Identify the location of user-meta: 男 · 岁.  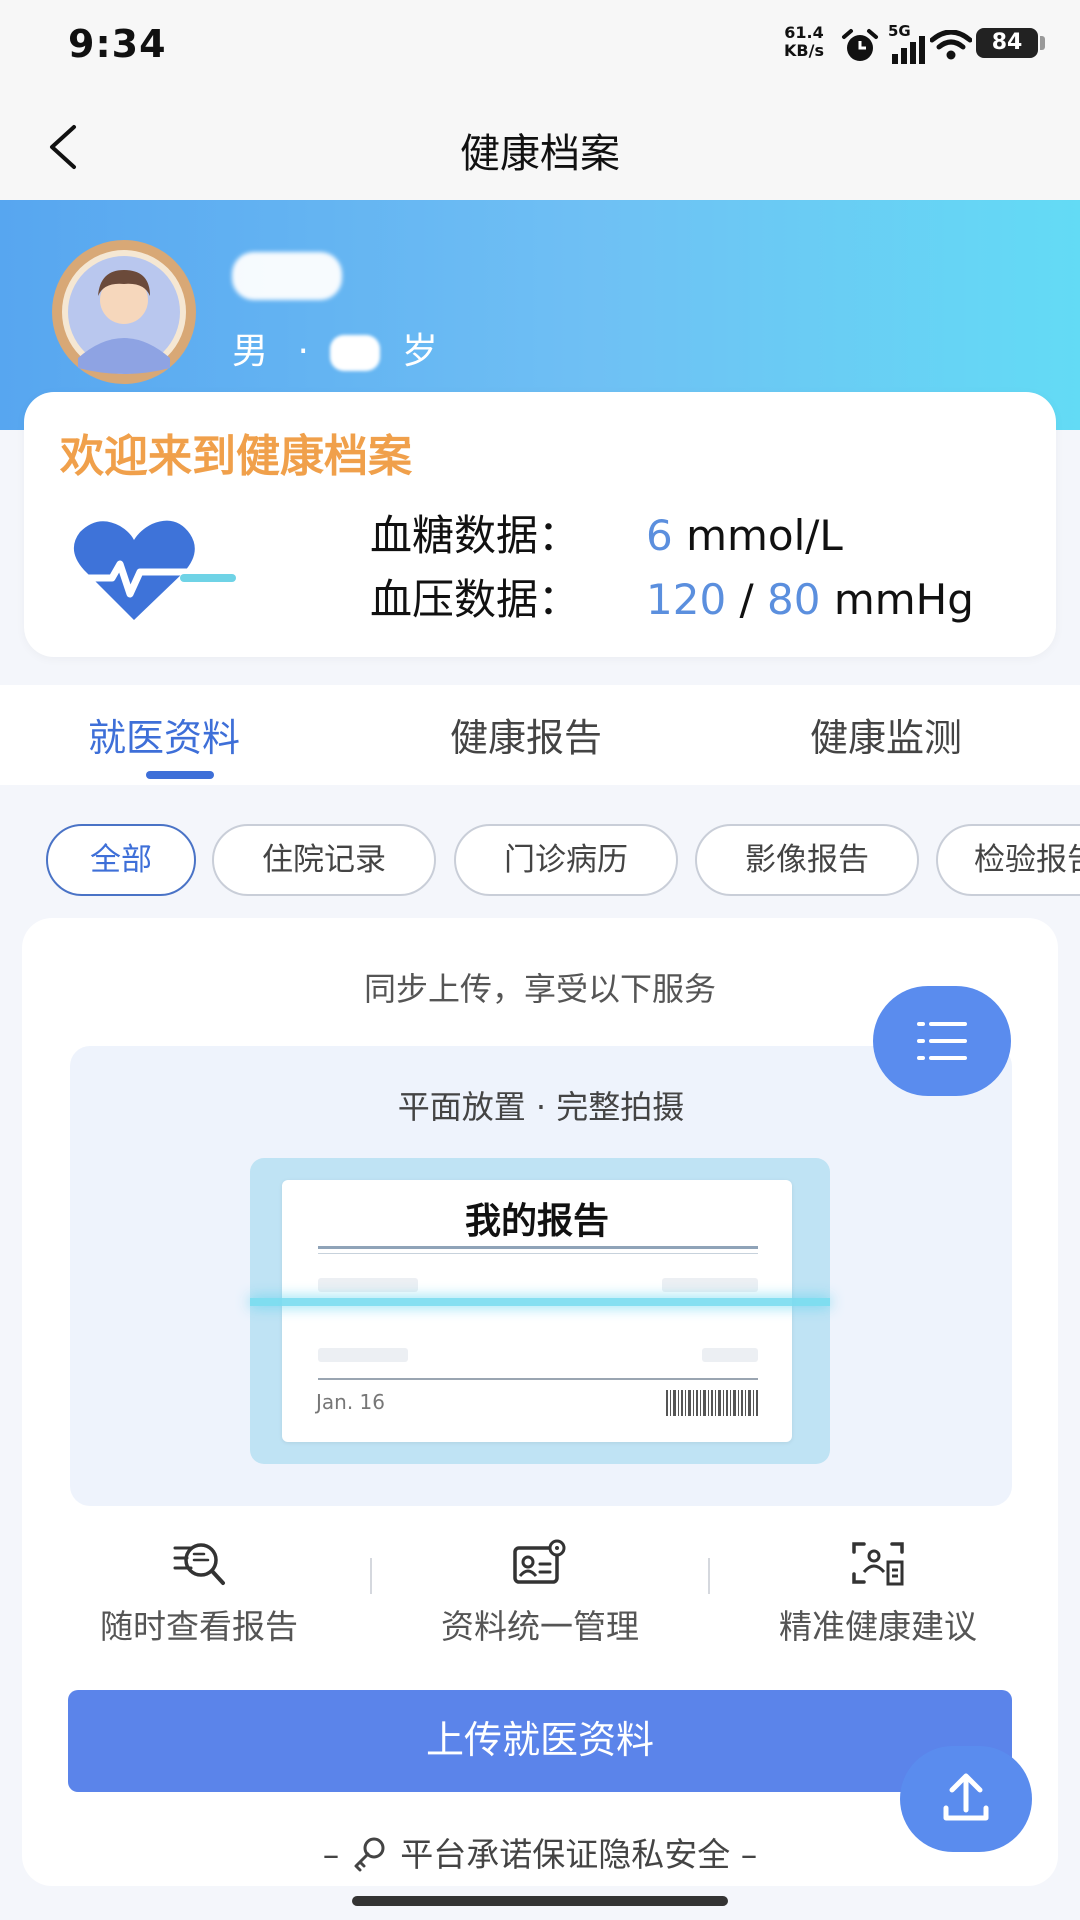
(335, 348).